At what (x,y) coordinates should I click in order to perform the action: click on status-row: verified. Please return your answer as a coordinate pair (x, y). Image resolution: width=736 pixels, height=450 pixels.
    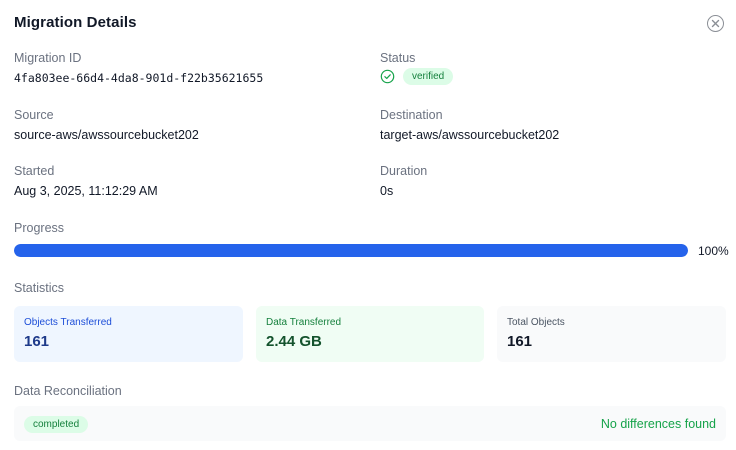
    Looking at the image, I should click on (417, 76).